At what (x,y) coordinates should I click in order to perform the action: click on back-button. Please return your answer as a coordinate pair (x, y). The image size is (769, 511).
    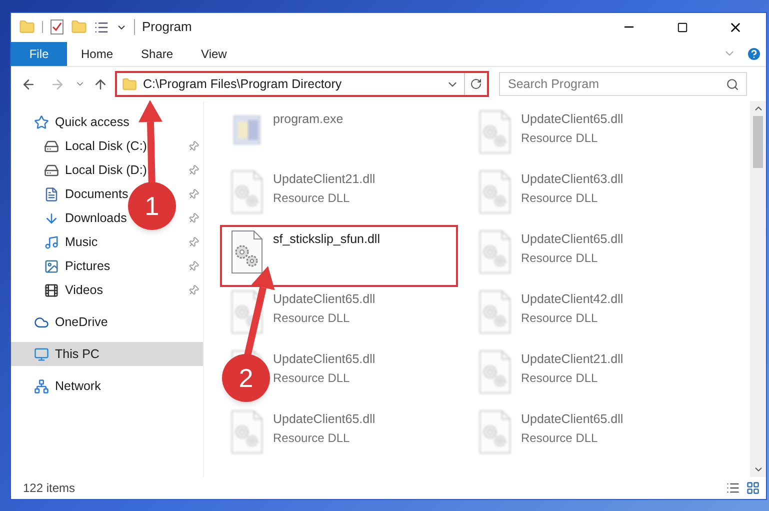
    Looking at the image, I should click on (28, 84).